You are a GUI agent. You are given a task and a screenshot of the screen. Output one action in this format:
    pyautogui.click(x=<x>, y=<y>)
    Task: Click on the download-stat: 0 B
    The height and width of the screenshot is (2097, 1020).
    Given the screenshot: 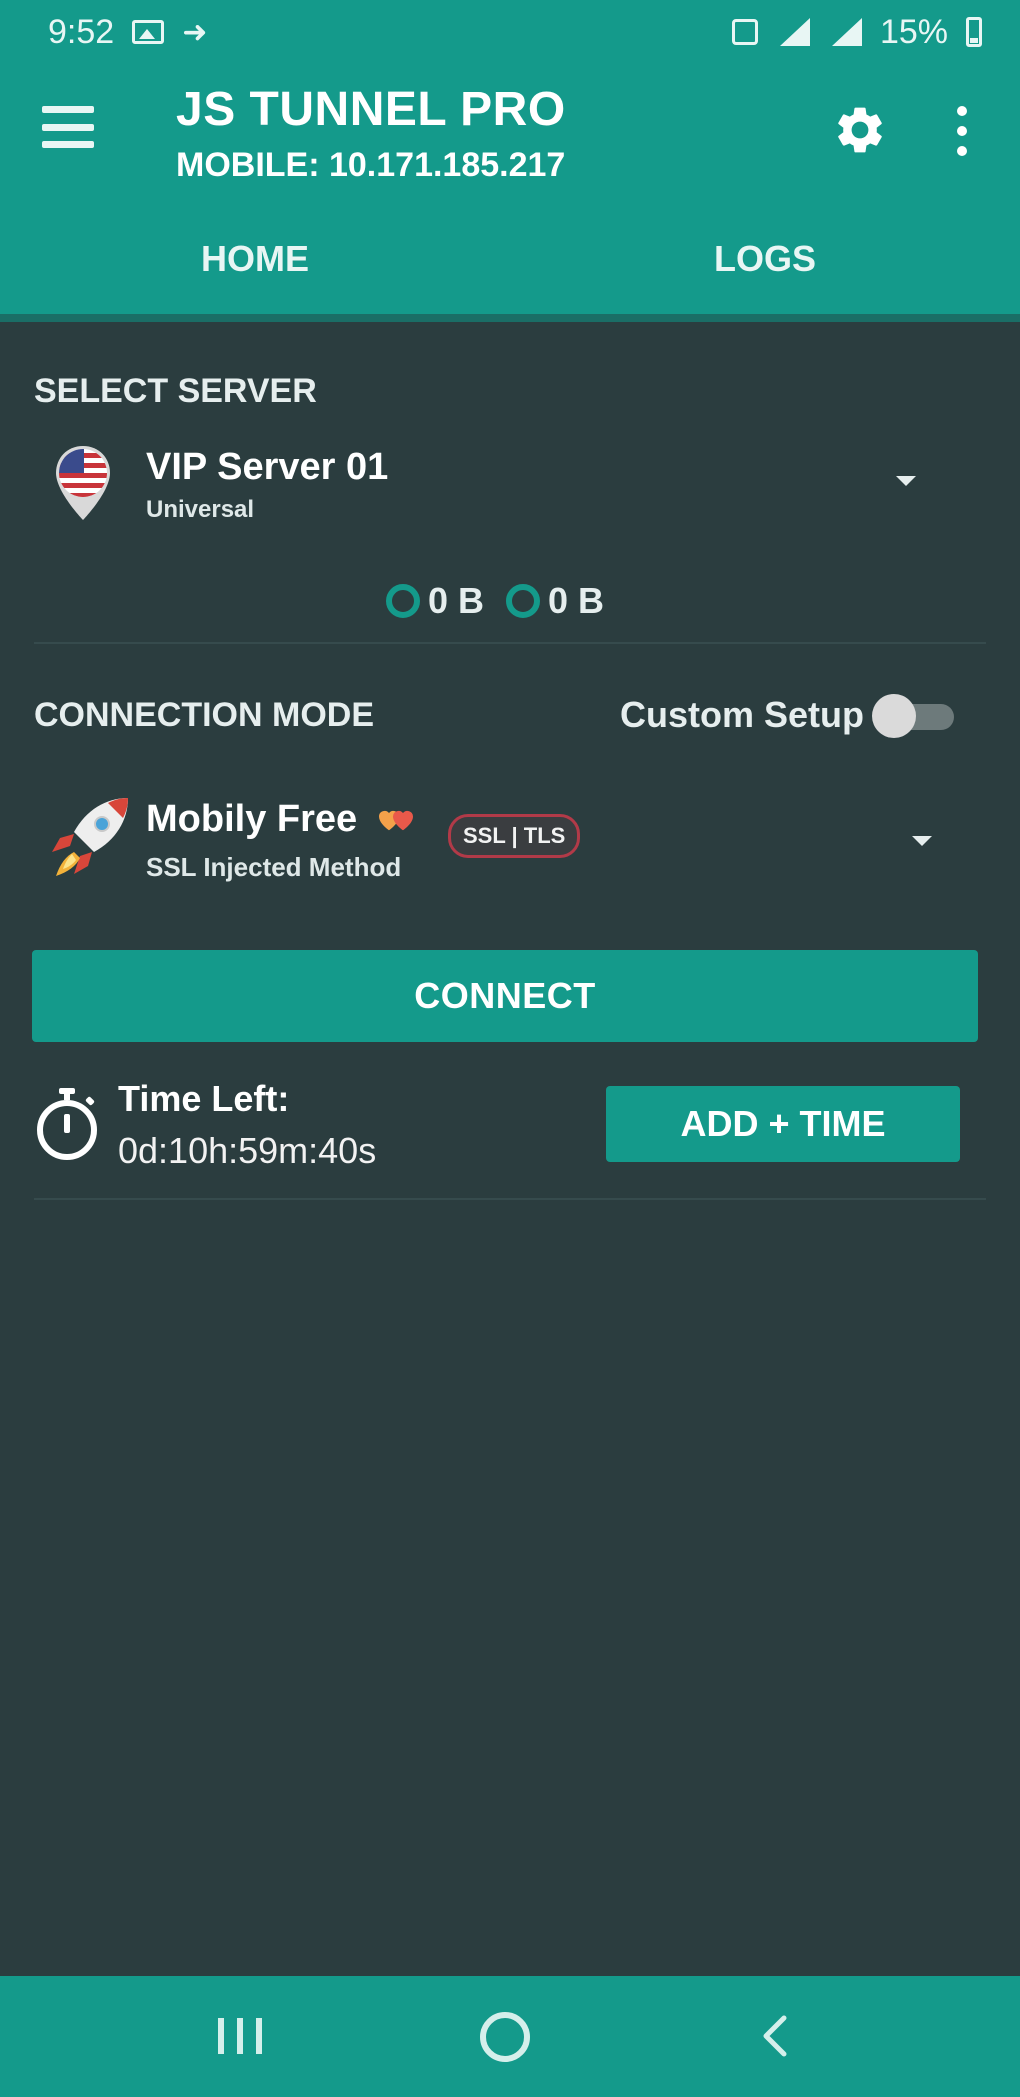 What is the action you would take?
    pyautogui.click(x=435, y=601)
    